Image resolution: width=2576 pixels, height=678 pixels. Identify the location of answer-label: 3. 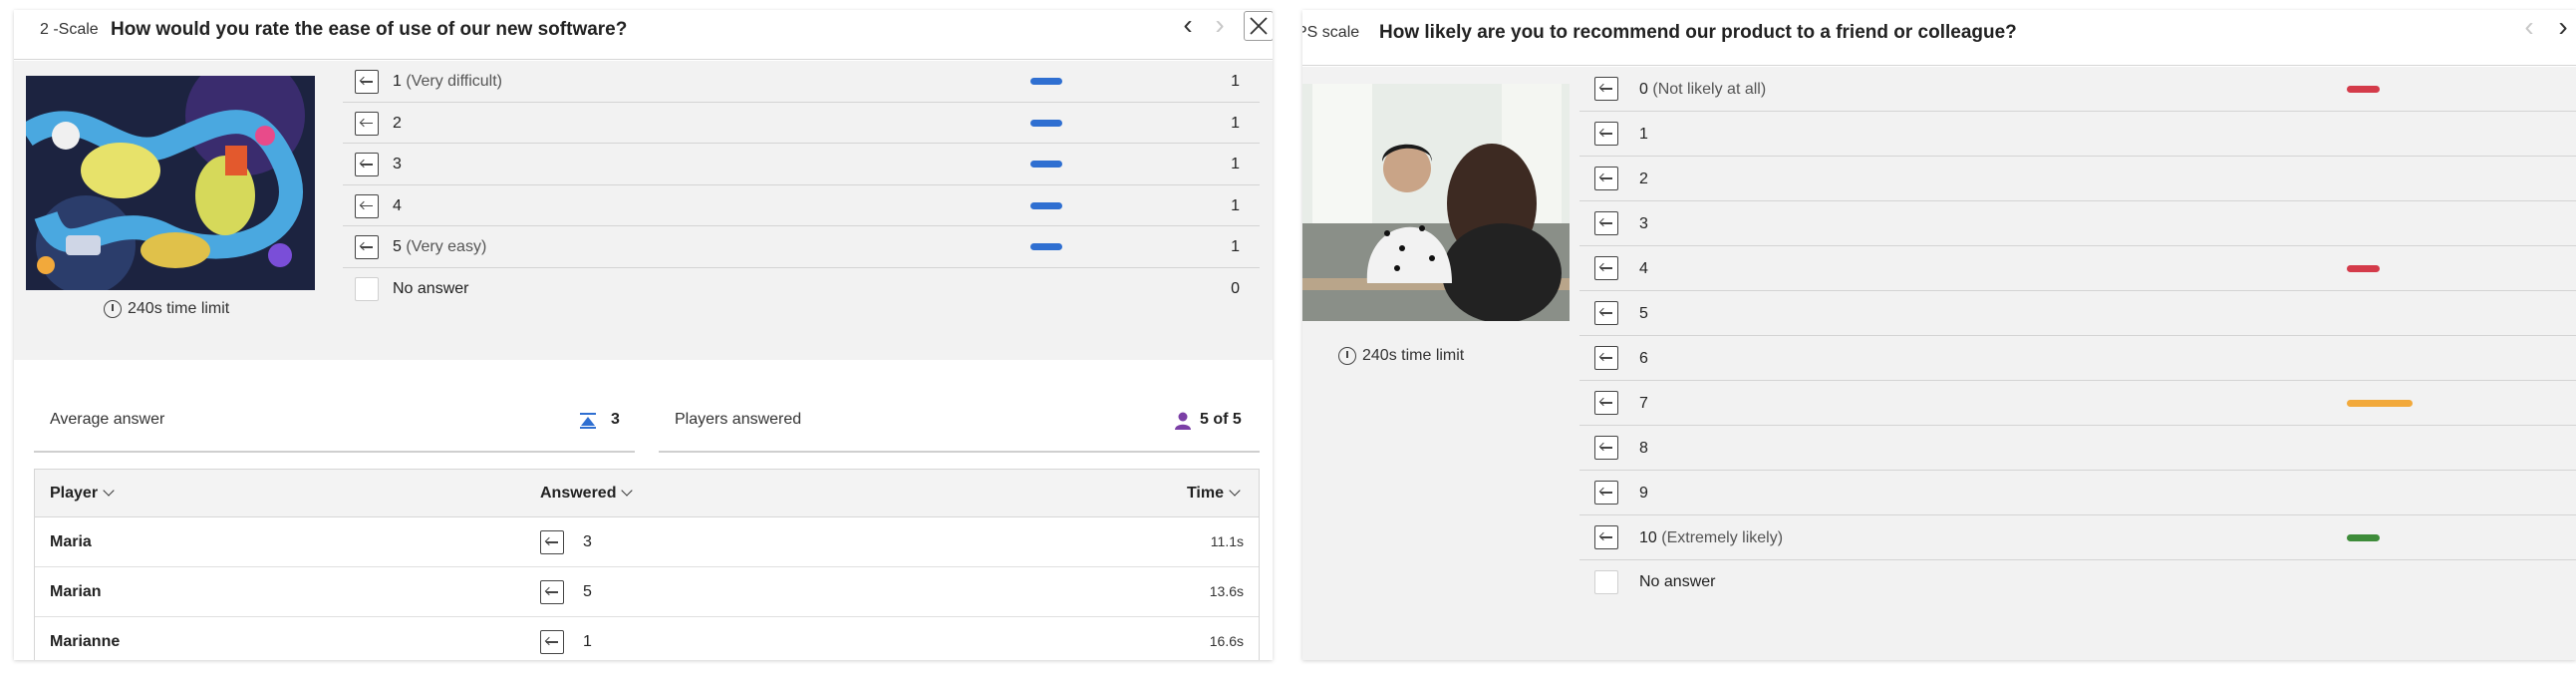
(1643, 224).